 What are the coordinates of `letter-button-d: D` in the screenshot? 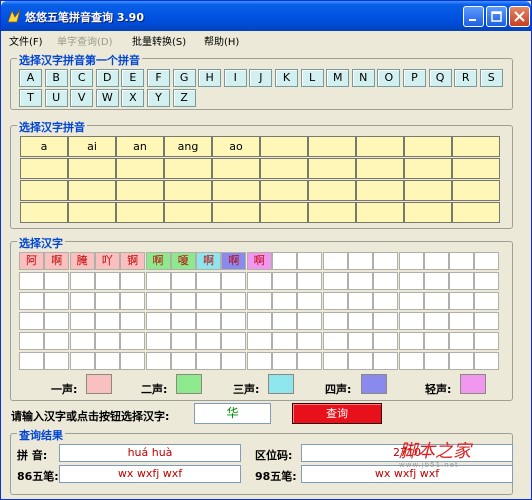 It's located at (107, 78).